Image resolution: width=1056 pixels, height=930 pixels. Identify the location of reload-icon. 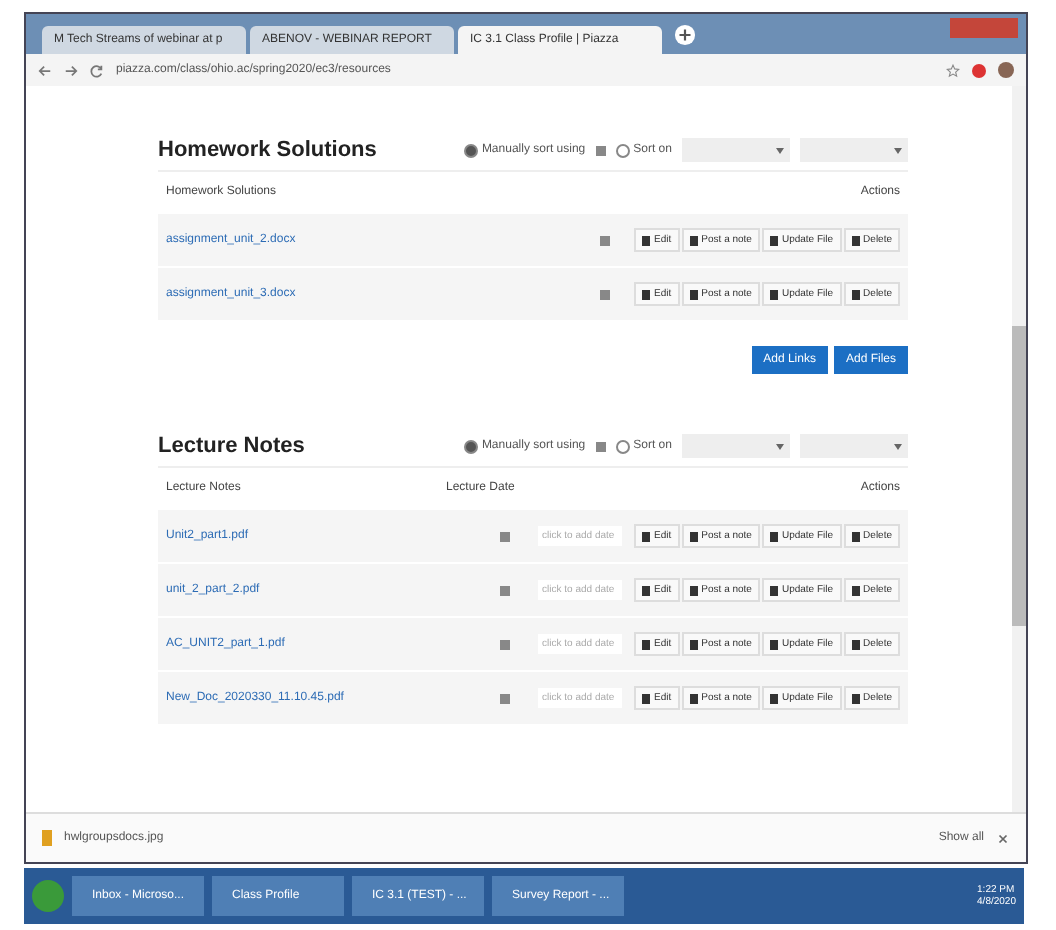
(97, 70).